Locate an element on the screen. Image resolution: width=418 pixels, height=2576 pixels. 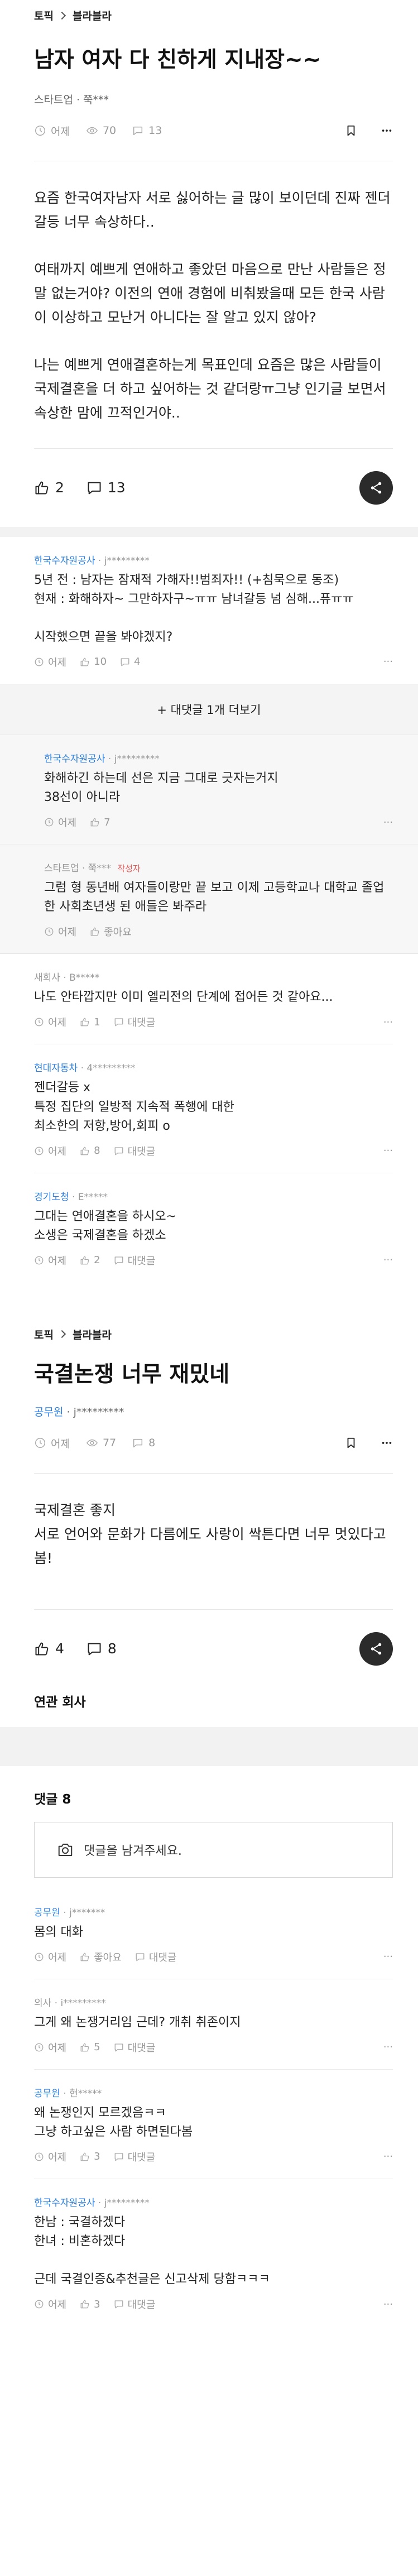
camera-icon is located at coordinates (65, 1849).